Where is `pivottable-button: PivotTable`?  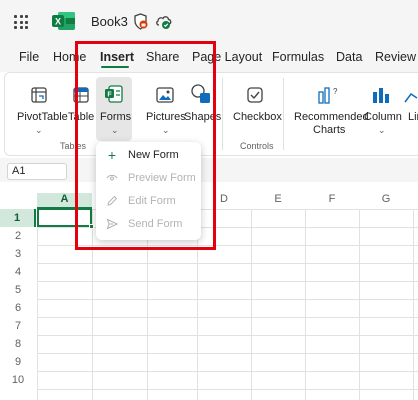
pivottable-button: PivotTable is located at coordinates (42, 117).